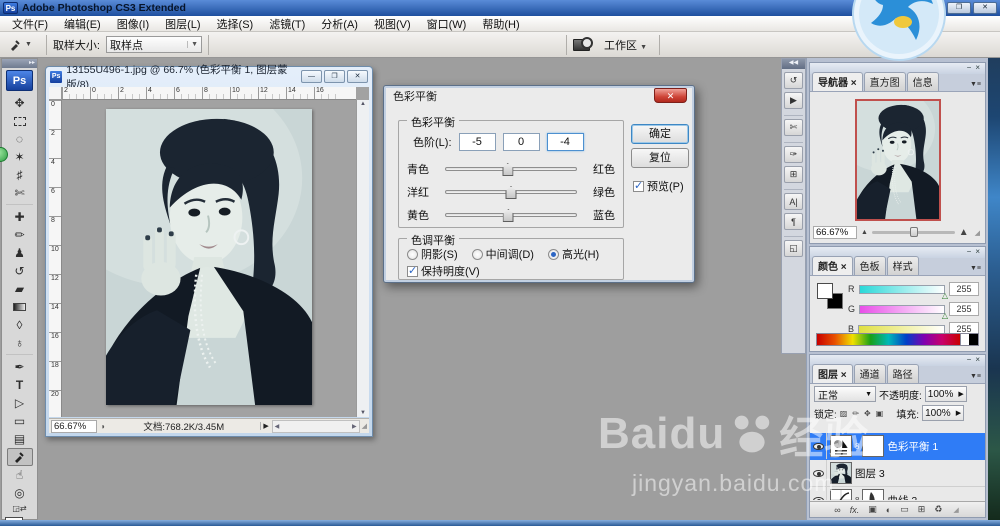 This screenshot has height=526, width=1000. What do you see at coordinates (856, 413) in the screenshot?
I see `lock-paint-icon: ✏` at bounding box center [856, 413].